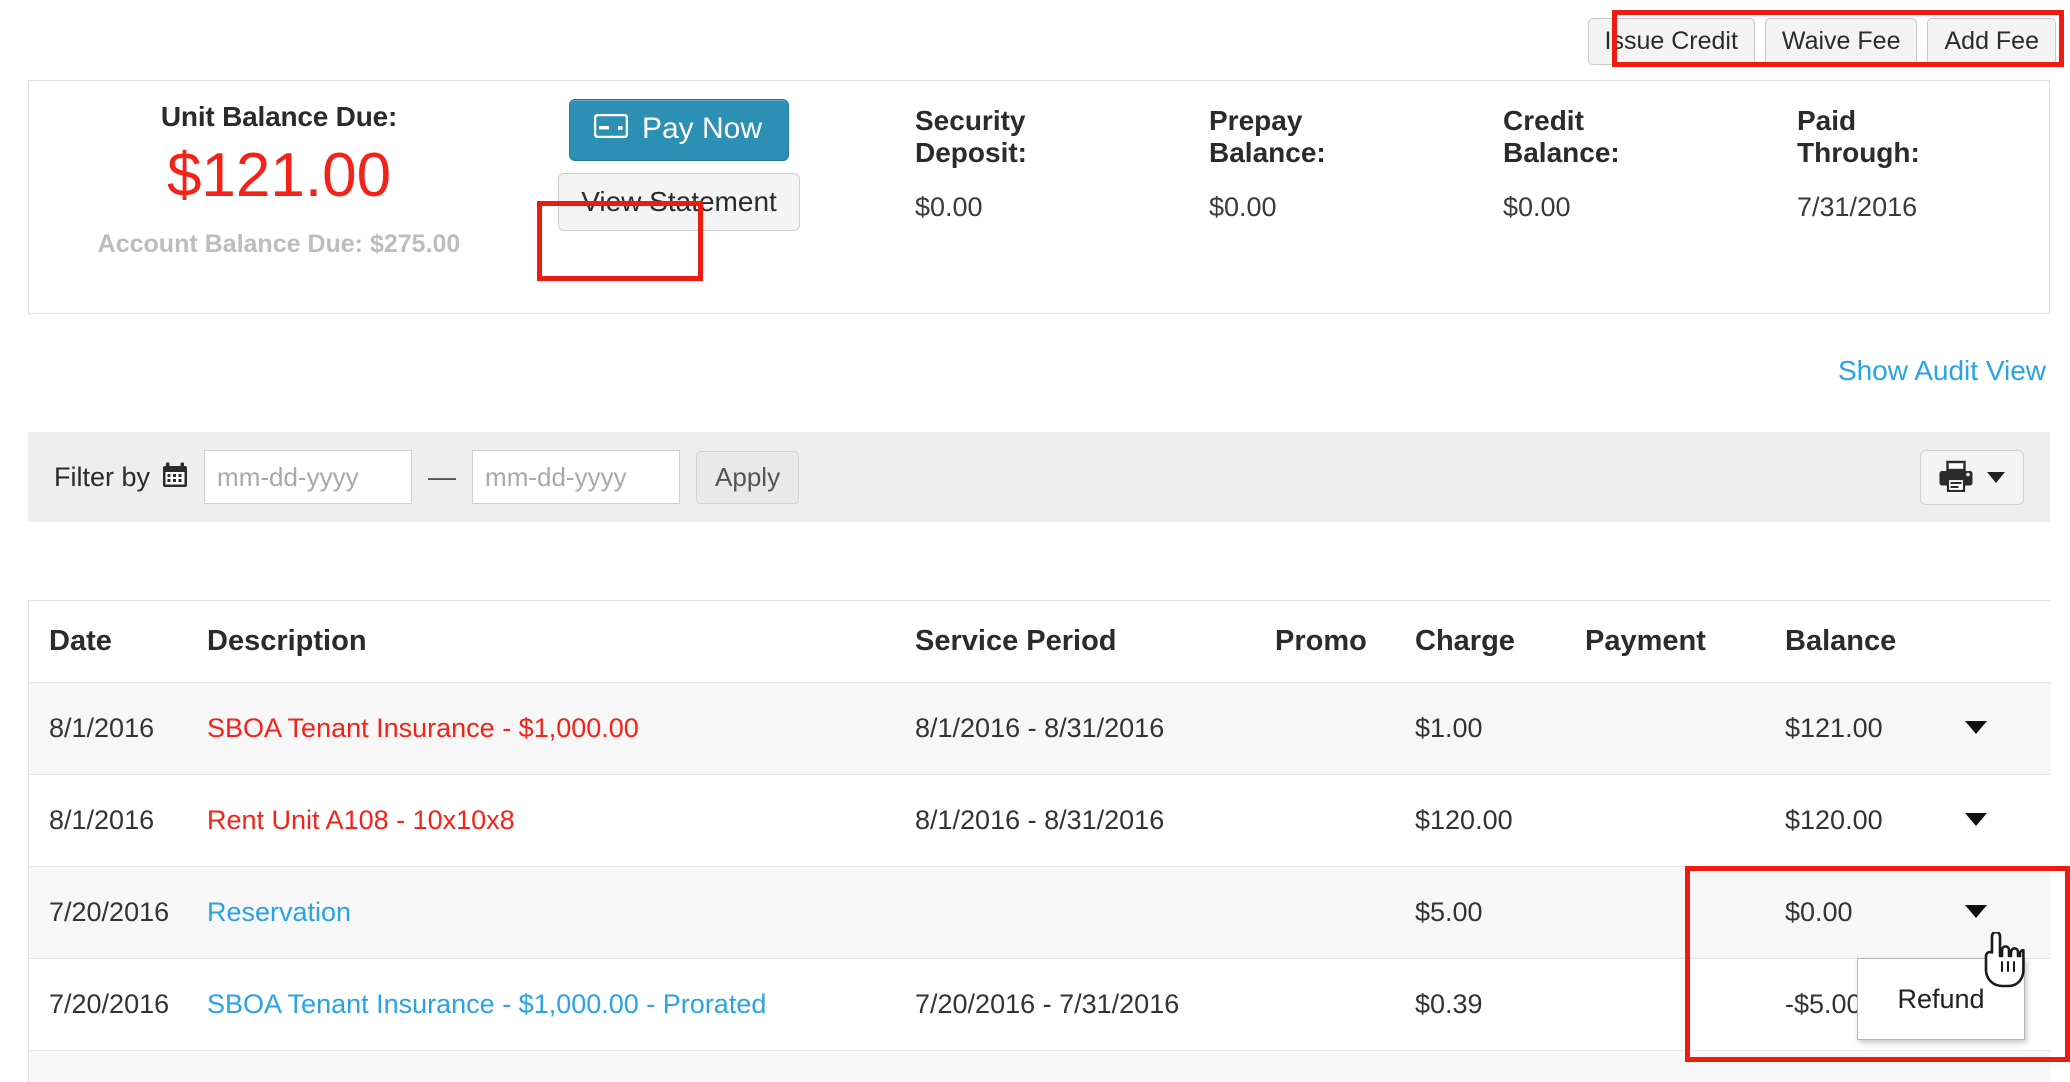  What do you see at coordinates (1500, 1004) in the screenshot?
I see `cell-charge: $0.39` at bounding box center [1500, 1004].